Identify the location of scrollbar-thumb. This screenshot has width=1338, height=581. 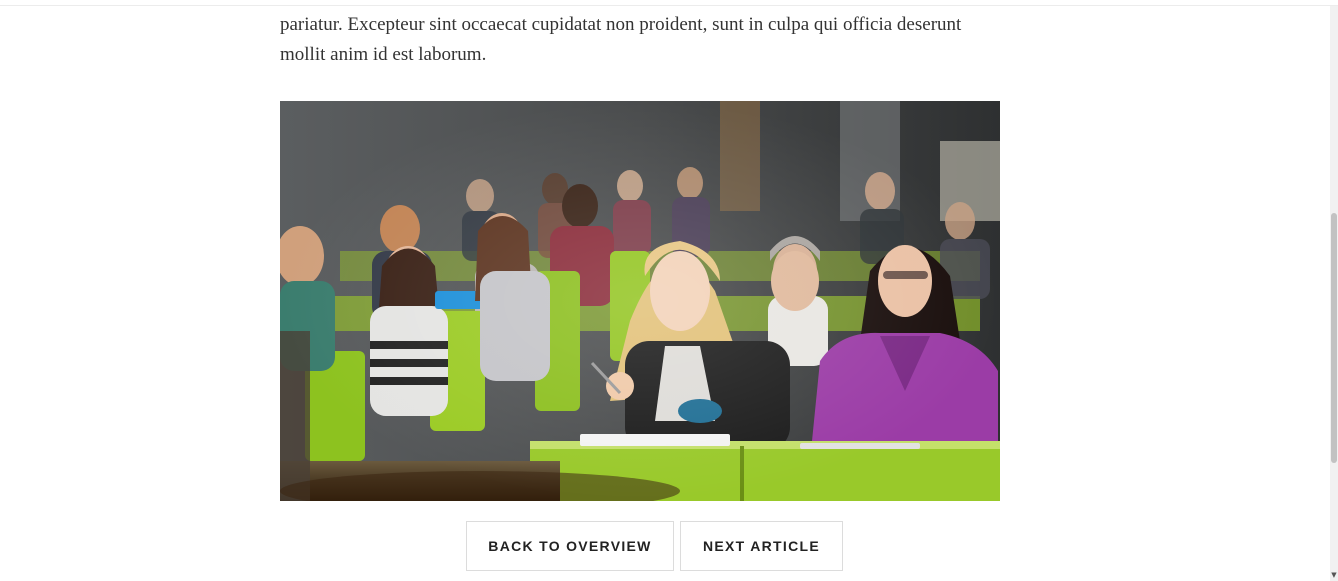
(1334, 338).